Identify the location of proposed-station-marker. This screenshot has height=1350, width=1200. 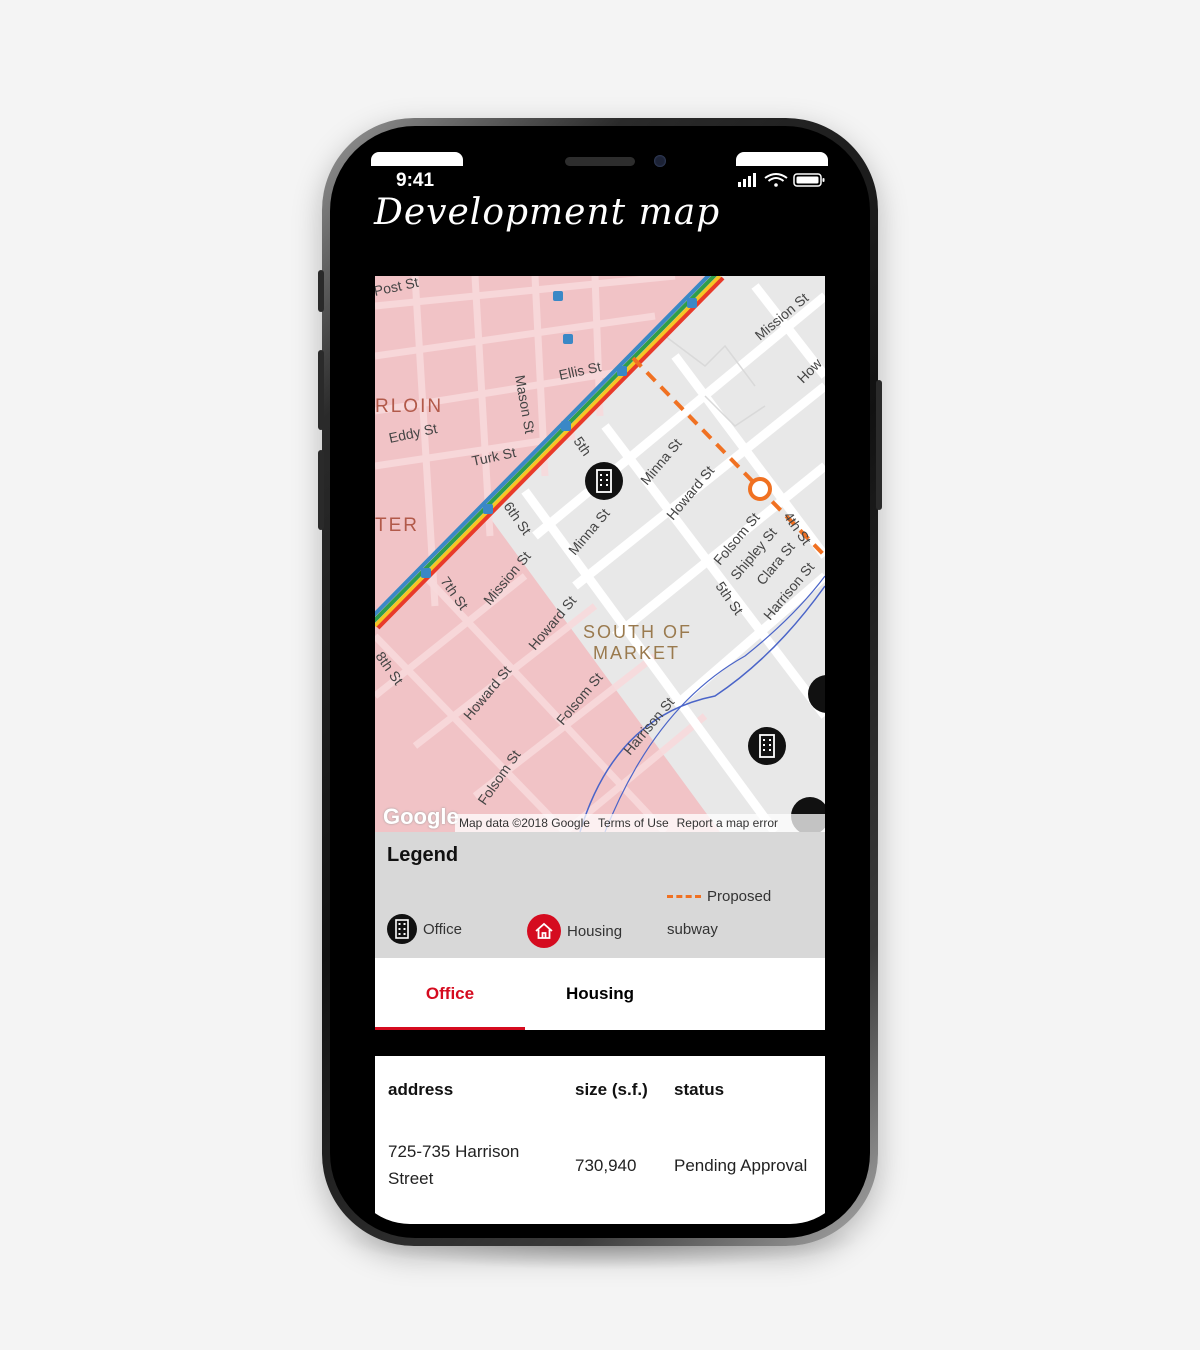
(760, 489).